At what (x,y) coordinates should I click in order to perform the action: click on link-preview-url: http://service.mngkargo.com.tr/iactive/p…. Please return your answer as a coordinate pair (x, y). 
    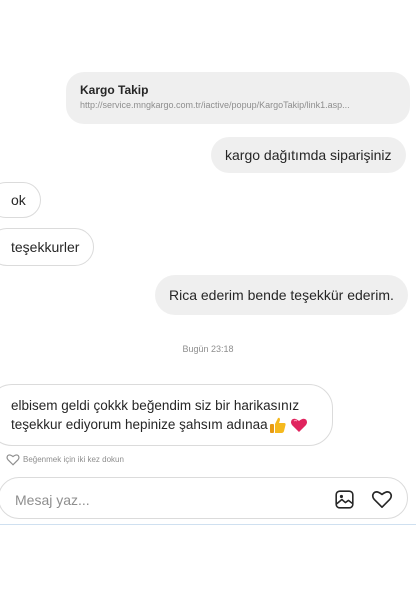
    Looking at the image, I should click on (238, 105).